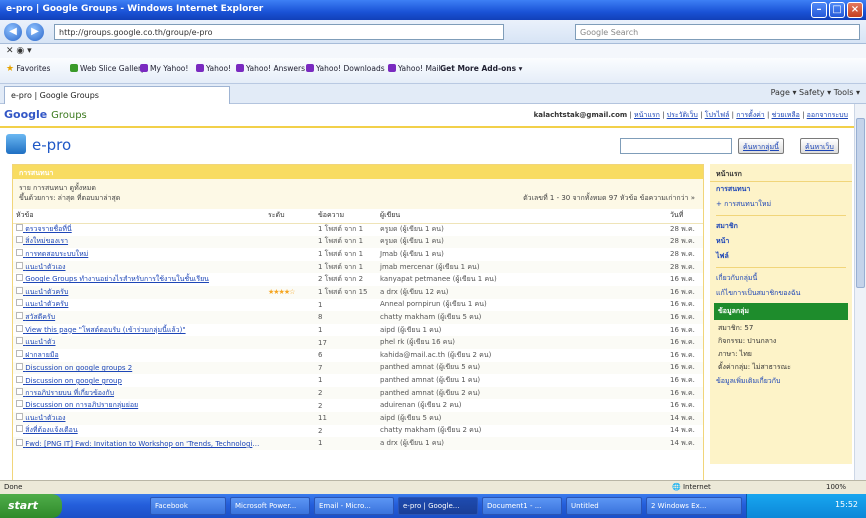 This screenshot has width=866, height=518. I want to click on col-topic: หัวข้อ, so click(139, 216).